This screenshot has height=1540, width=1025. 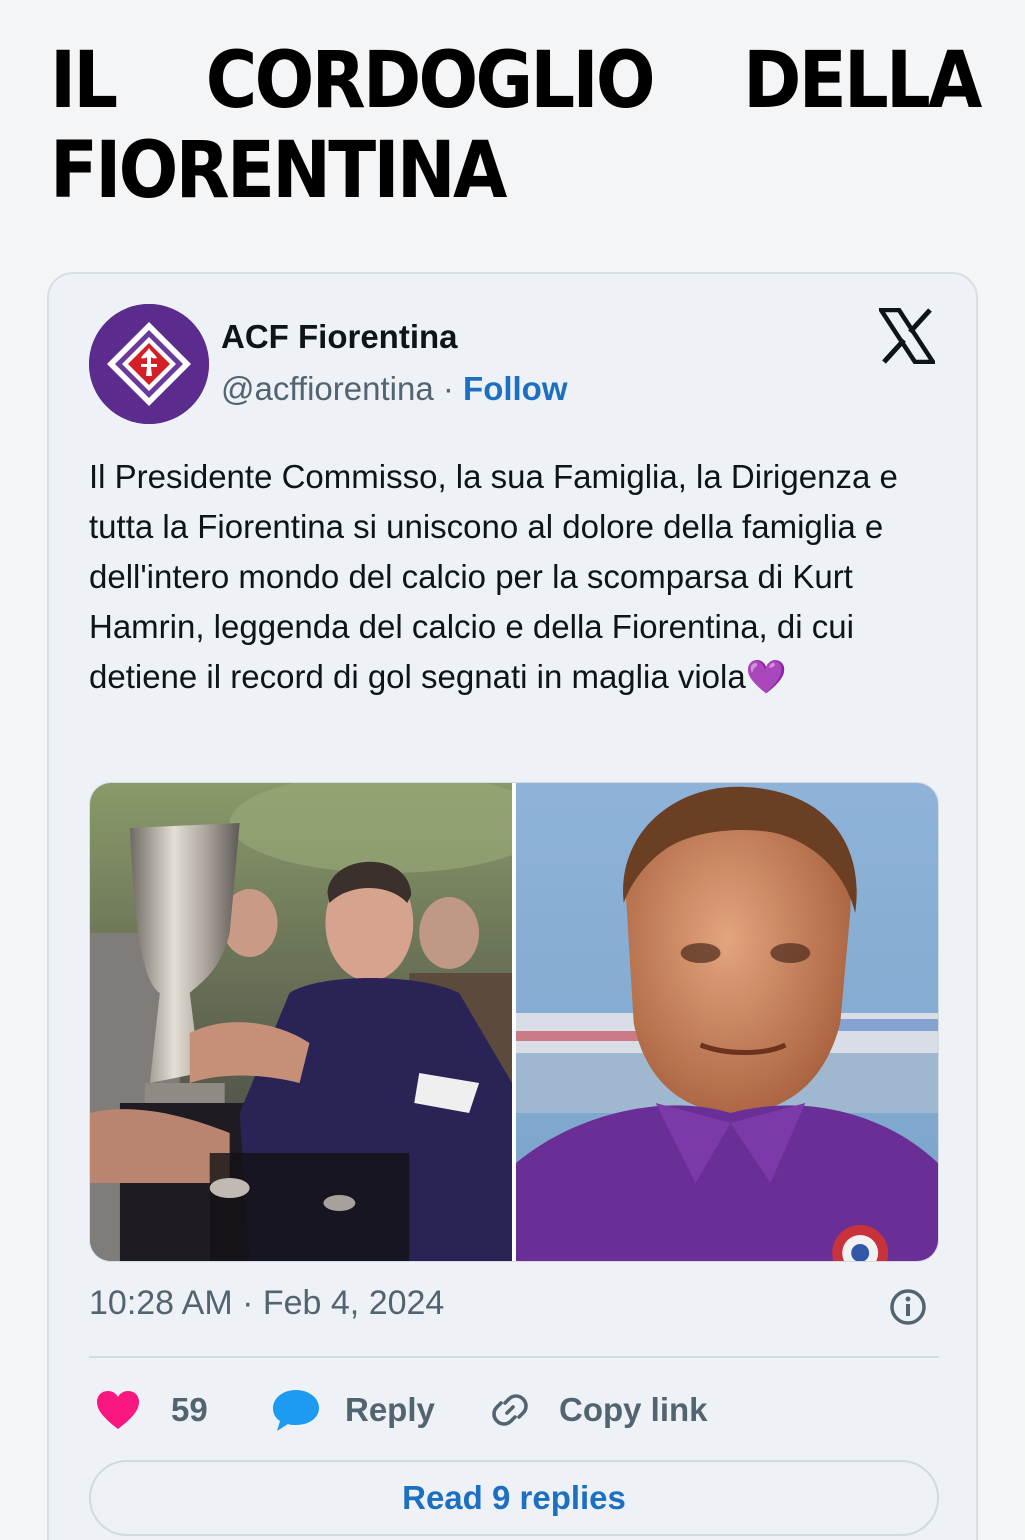 I want to click on article-headline: IL CORDOGLIO DELLA FIORENTINA, so click(x=516, y=126).